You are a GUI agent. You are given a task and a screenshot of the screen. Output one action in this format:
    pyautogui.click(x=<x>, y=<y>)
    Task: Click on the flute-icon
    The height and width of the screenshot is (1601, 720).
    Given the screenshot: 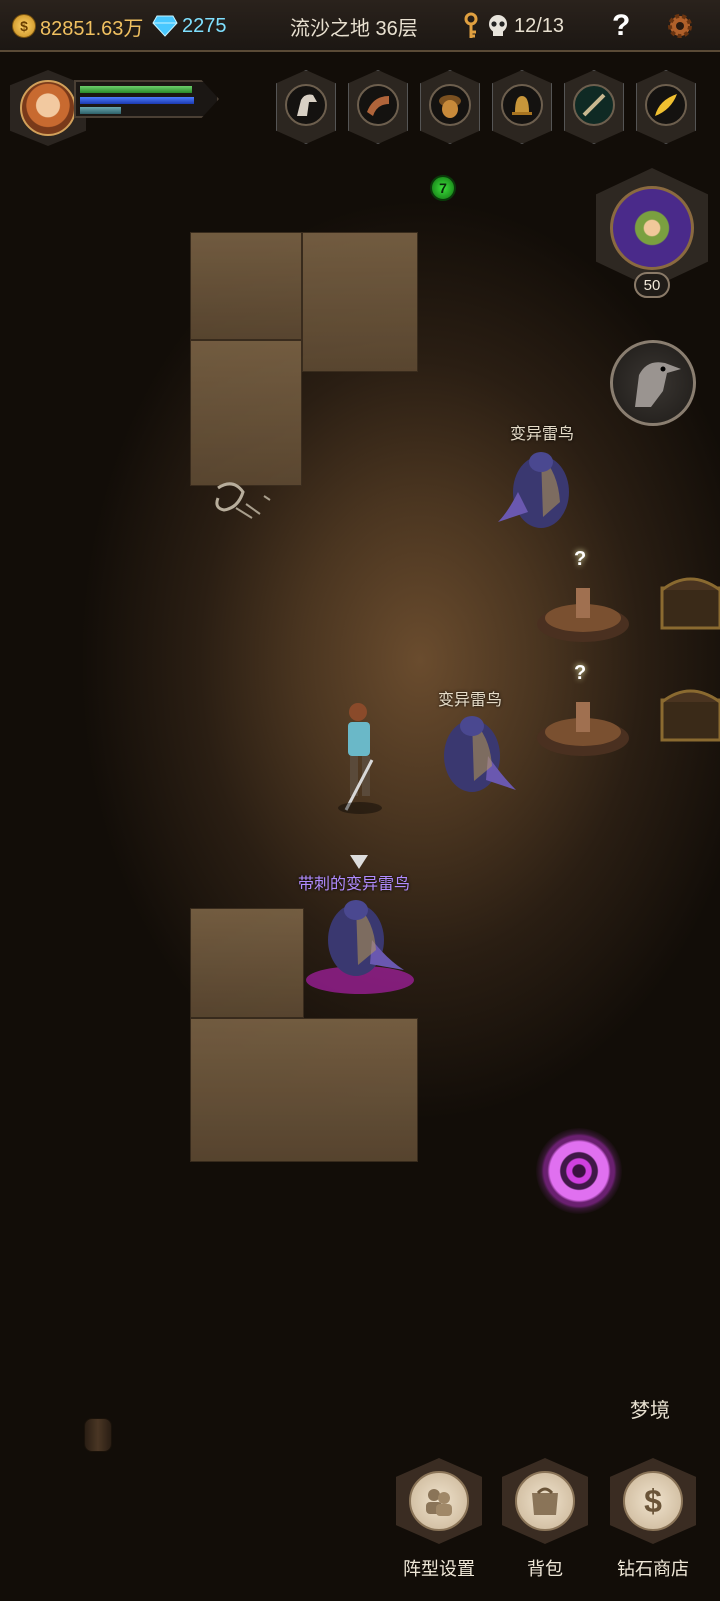 What is the action you would take?
    pyautogui.click(x=594, y=105)
    